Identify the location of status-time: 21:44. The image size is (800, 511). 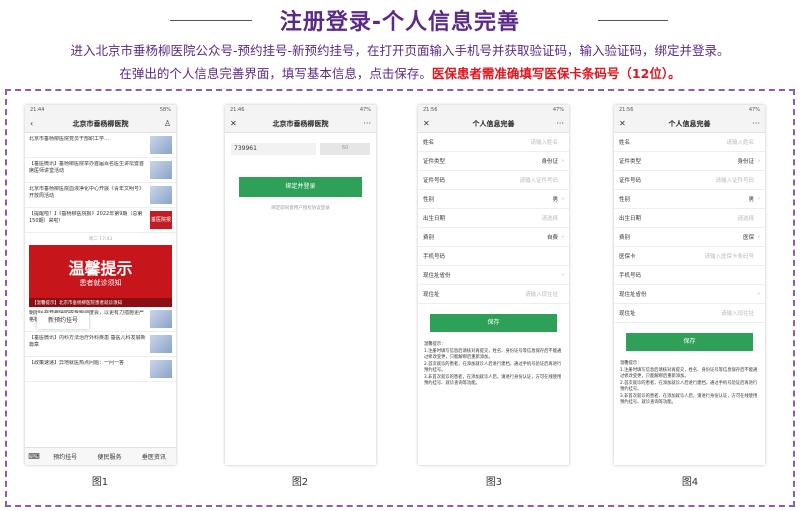
(37, 110).